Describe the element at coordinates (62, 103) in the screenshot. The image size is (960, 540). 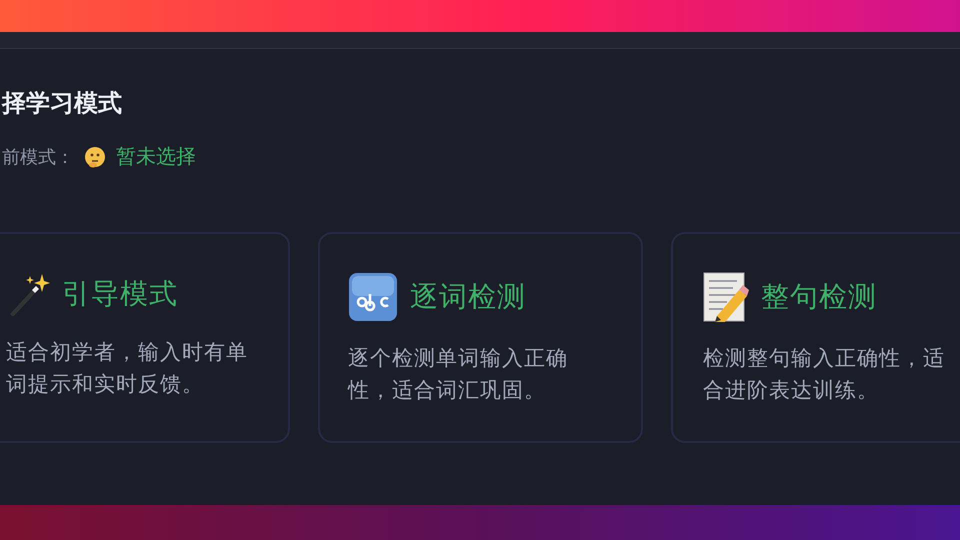
I see `section-title: 择学习模式` at that location.